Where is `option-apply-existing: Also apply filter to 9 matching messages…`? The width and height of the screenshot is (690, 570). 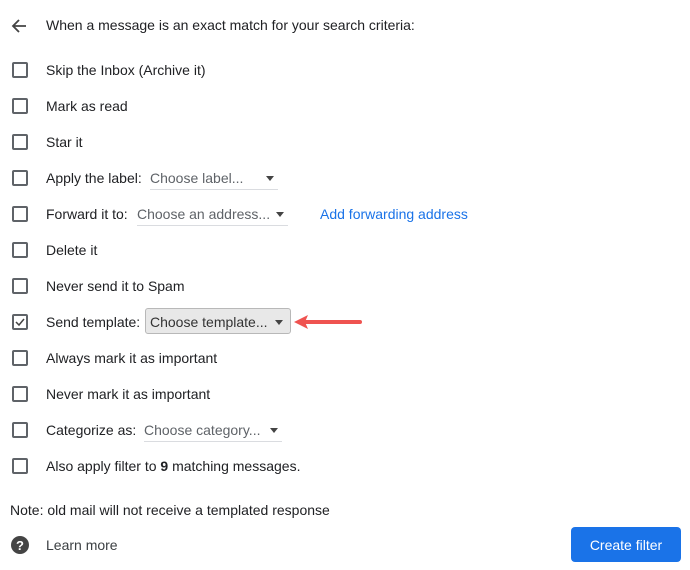 option-apply-existing: Also apply filter to 9 matching messages… is located at coordinates (345, 466).